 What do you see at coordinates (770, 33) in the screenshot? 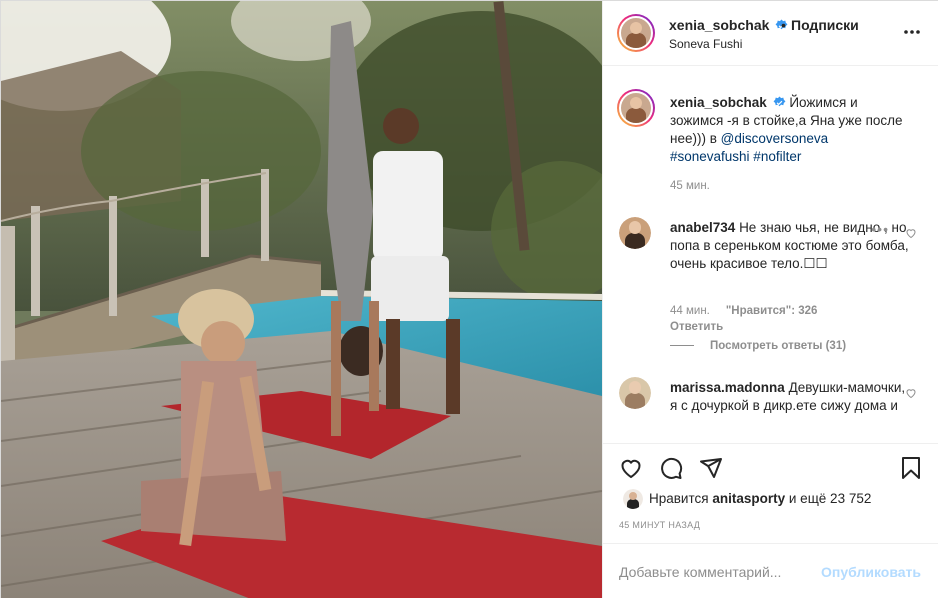
I see `post-header: xenia_sobchak • Подписки Soneva Fushi` at bounding box center [770, 33].